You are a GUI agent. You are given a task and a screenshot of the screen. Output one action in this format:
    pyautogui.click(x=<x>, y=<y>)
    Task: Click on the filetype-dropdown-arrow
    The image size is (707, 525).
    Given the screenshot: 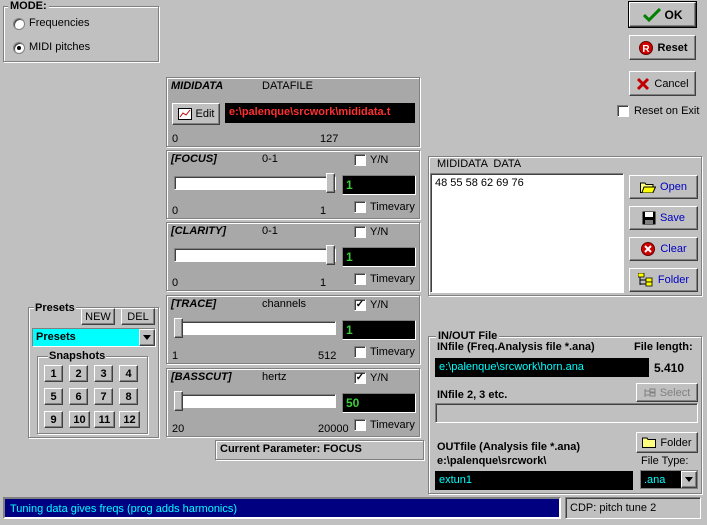 What is the action you would take?
    pyautogui.click(x=689, y=479)
    